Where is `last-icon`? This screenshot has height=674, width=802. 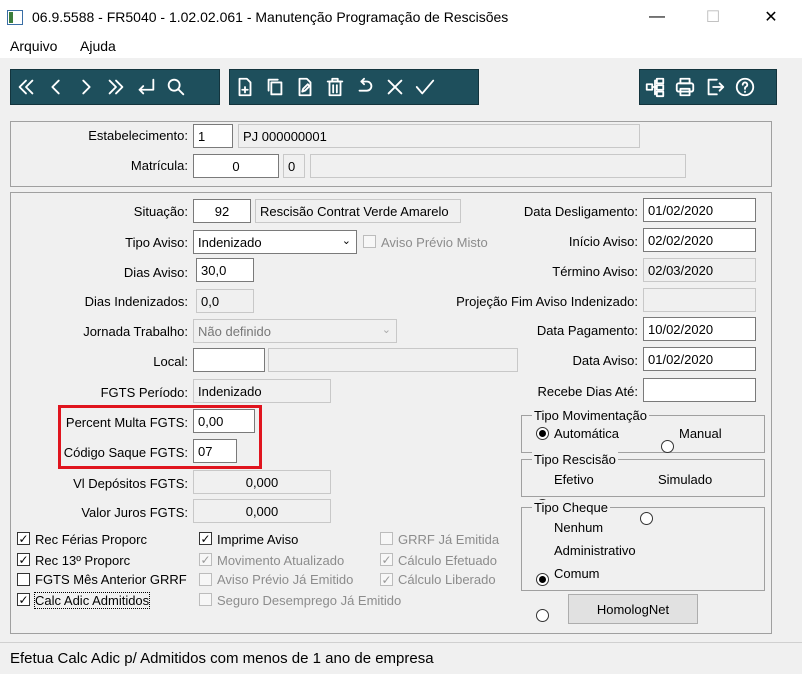
last-icon is located at coordinates (116, 87).